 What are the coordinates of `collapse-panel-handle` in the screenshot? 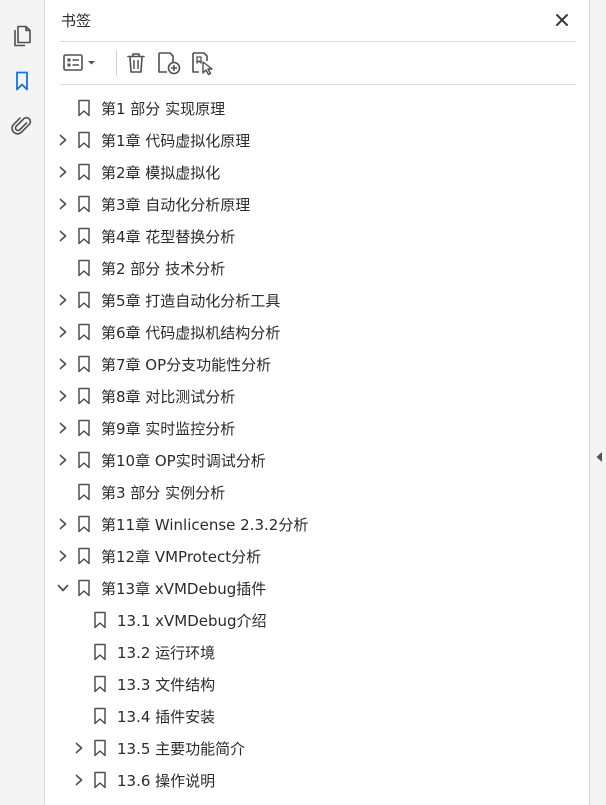 It's located at (599, 457).